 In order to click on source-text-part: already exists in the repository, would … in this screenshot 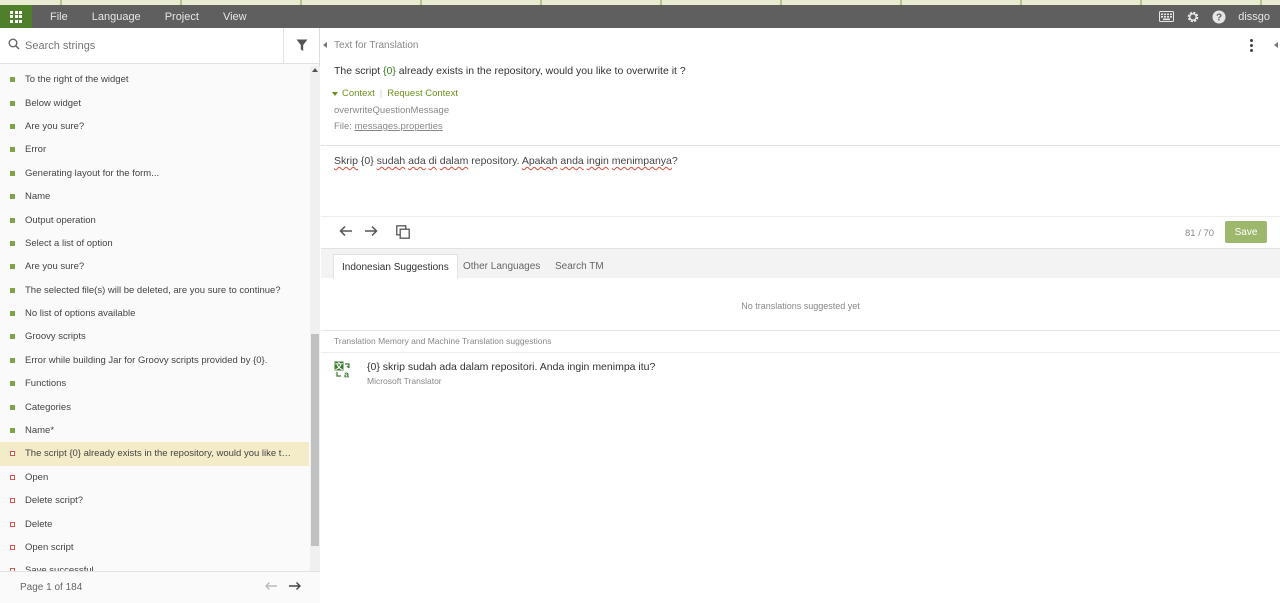, I will do `click(540, 71)`.